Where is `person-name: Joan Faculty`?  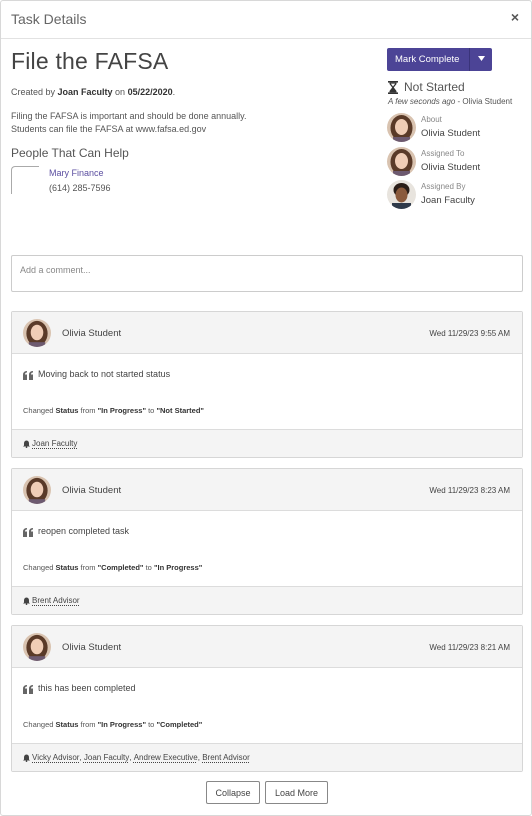 person-name: Joan Faculty is located at coordinates (448, 200).